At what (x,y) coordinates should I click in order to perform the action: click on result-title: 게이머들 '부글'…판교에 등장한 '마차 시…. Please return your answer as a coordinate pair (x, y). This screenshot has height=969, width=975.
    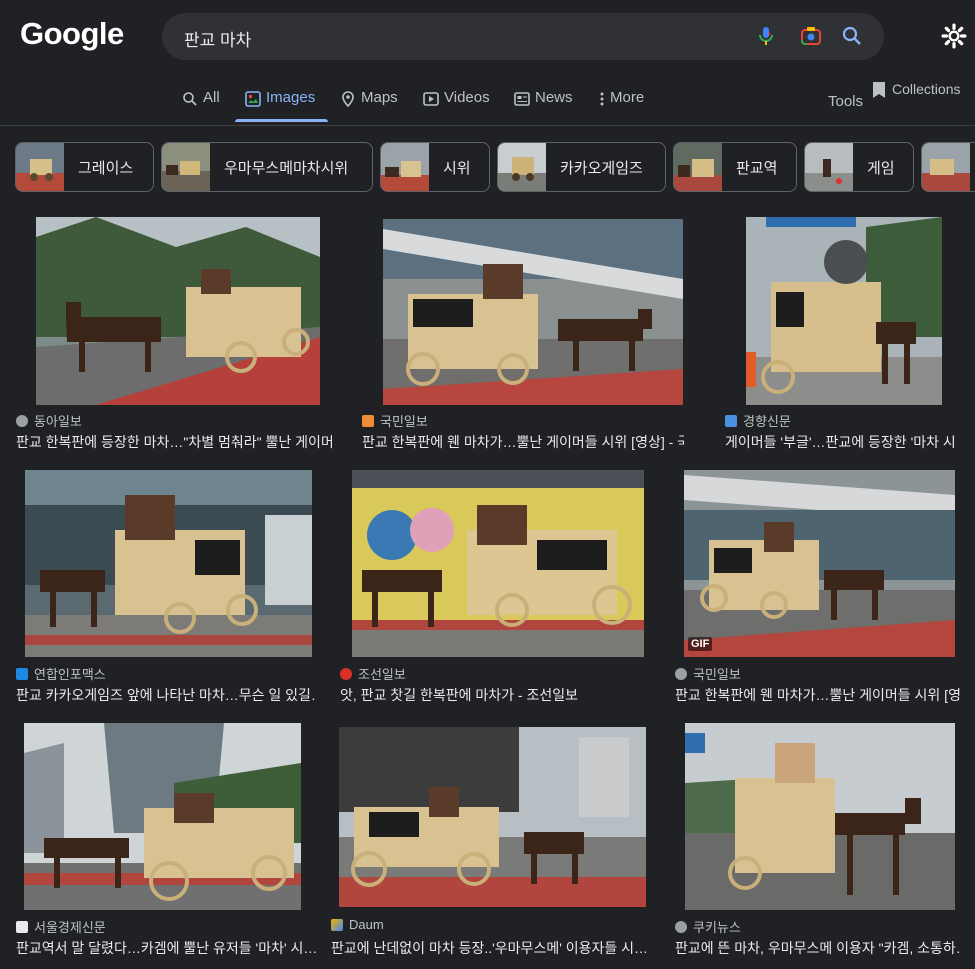
    Looking at the image, I should click on (840, 442).